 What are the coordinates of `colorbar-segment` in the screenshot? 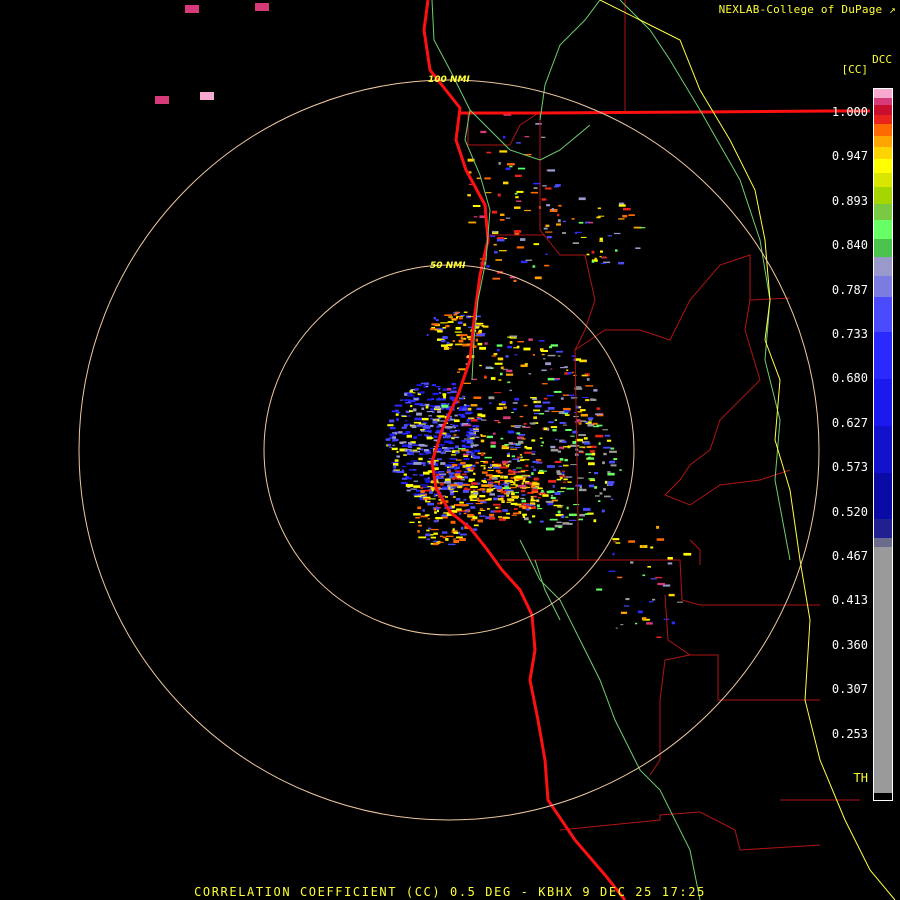 It's located at (883, 153).